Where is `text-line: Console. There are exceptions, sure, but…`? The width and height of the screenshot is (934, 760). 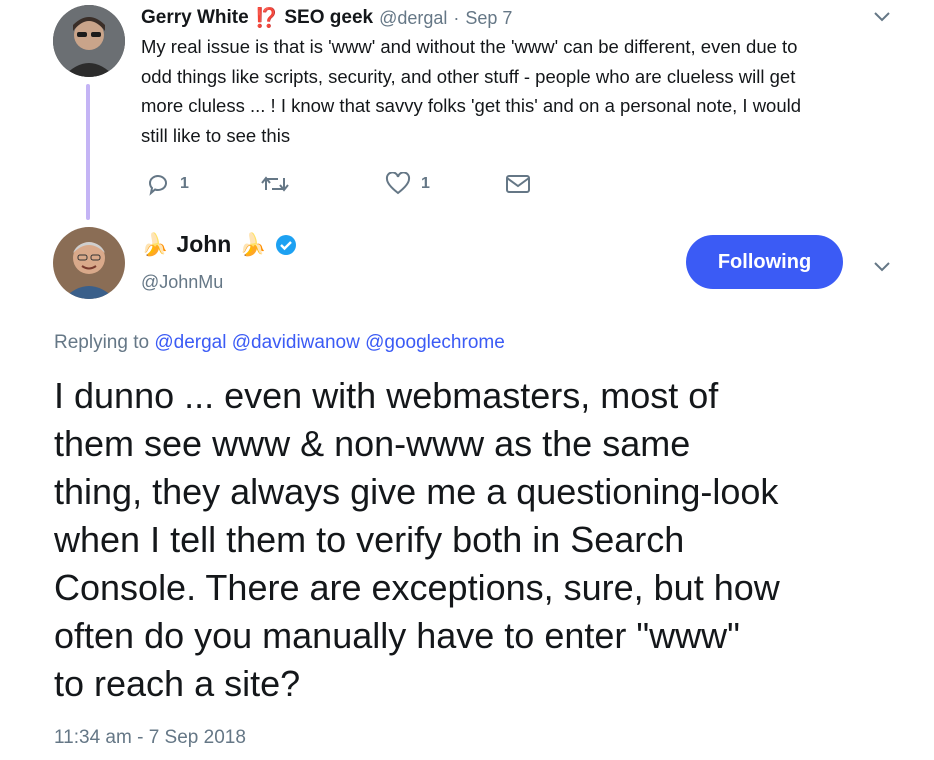 text-line: Console. There are exceptions, sure, but… is located at coordinates (417, 587).